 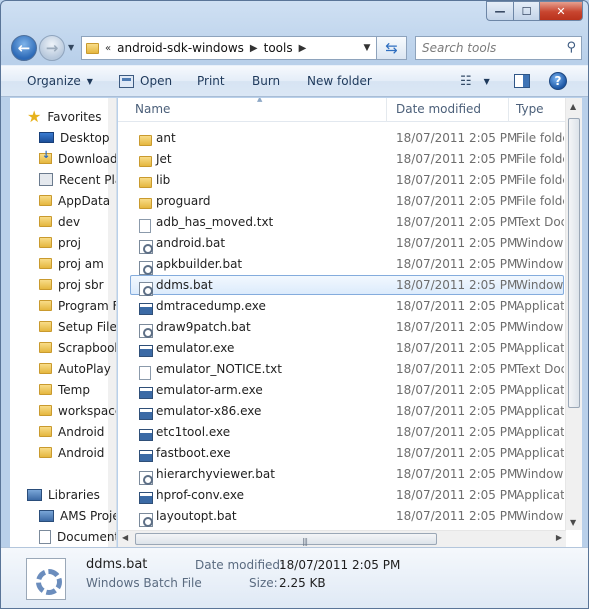 What do you see at coordinates (347, 201) in the screenshot?
I see `file-row: proguard 18/07/2011 2:05 PMFile folder` at bounding box center [347, 201].